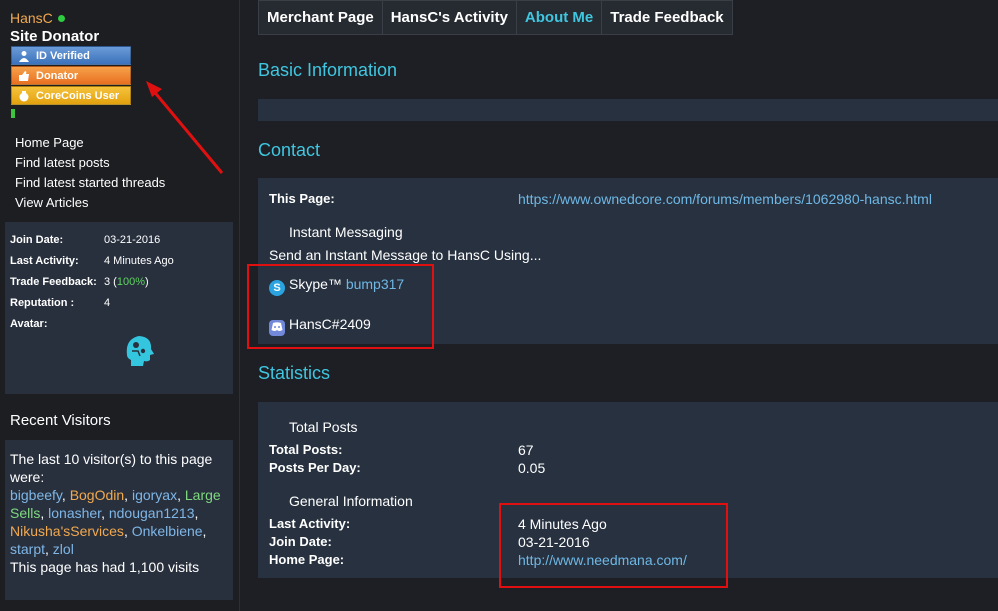  Describe the element at coordinates (132, 240) in the screenshot. I see `join-date-value: 03-21-2016` at that location.